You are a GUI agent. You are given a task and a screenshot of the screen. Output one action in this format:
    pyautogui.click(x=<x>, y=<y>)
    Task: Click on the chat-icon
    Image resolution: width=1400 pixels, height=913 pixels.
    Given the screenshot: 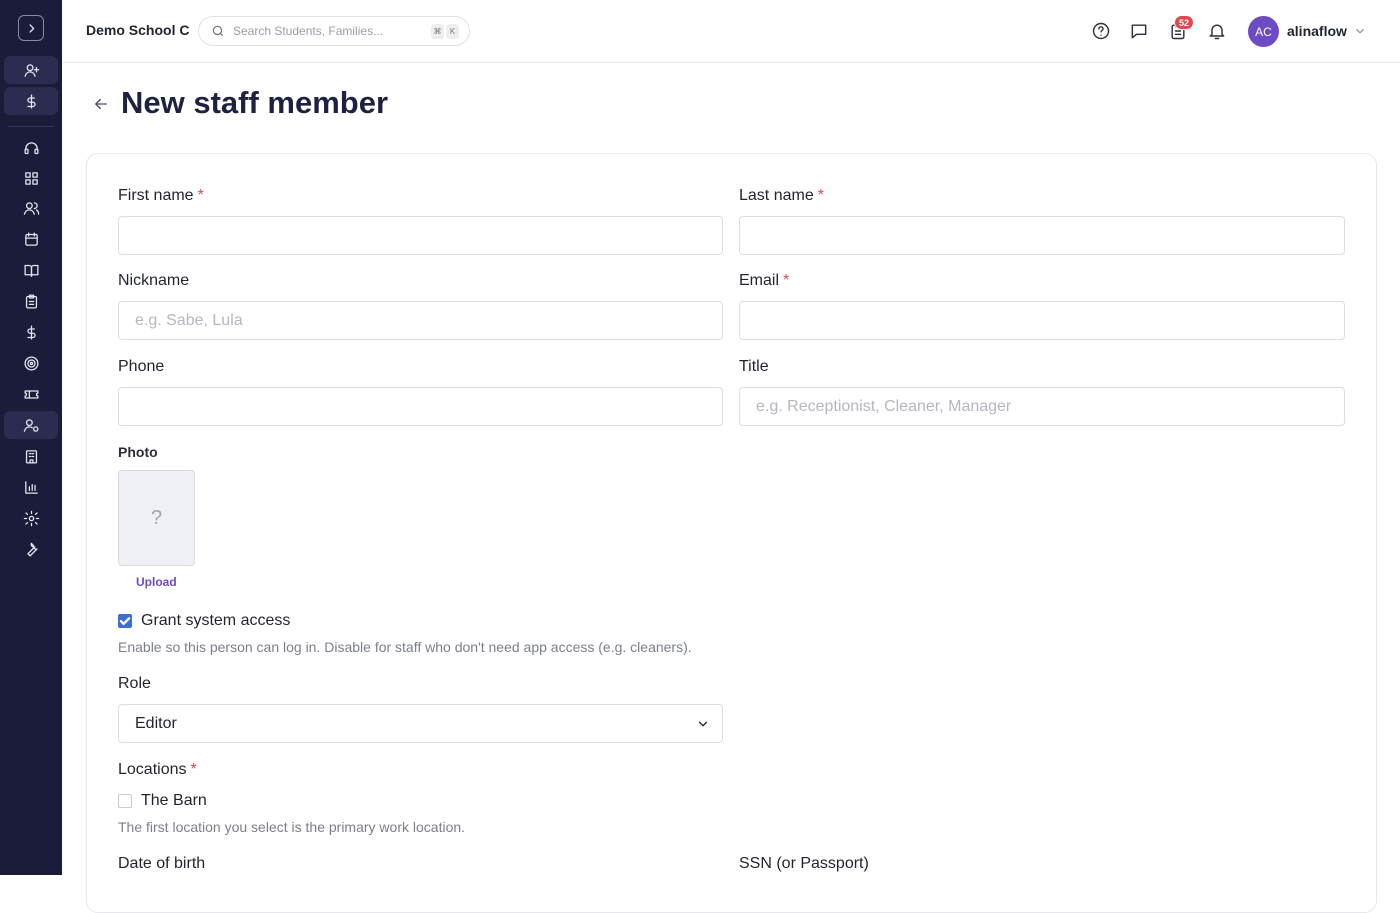 What is the action you would take?
    pyautogui.click(x=1139, y=31)
    